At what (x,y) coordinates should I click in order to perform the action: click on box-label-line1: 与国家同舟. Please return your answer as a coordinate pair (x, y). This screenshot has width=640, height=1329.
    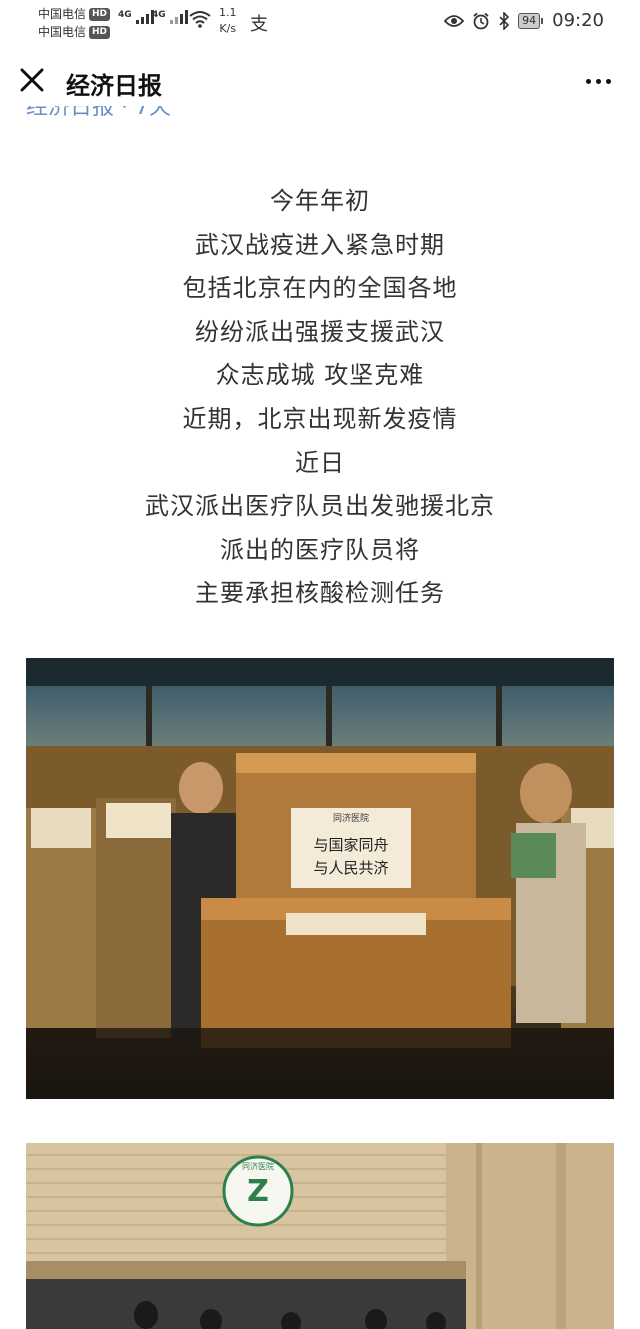
    Looking at the image, I should click on (350, 845).